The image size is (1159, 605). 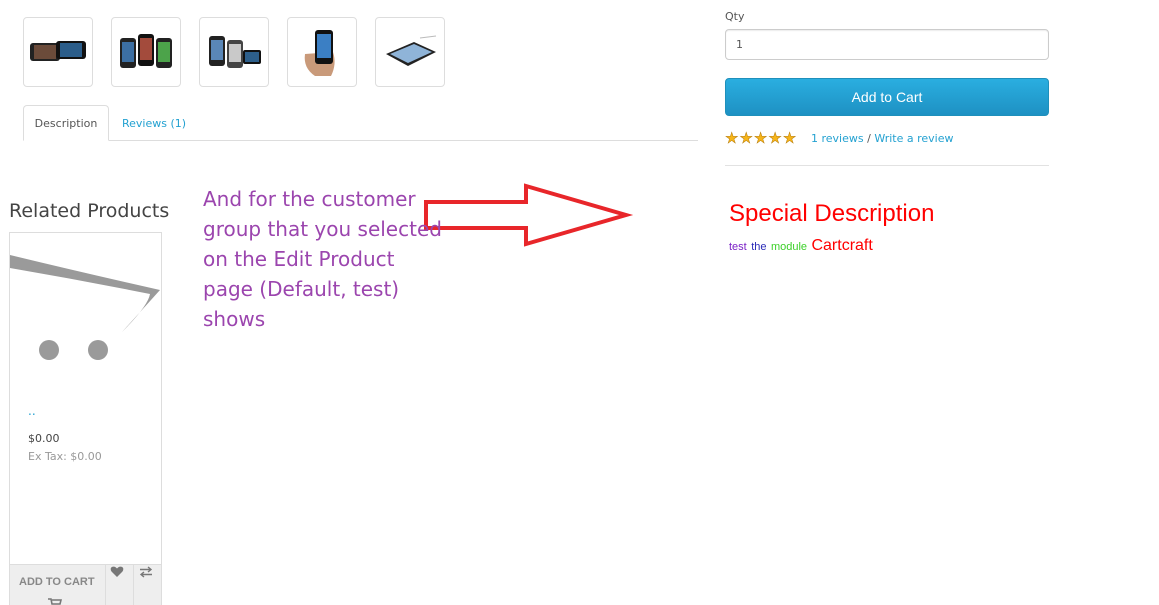 I want to click on product-price: $0.00, so click(x=44, y=438).